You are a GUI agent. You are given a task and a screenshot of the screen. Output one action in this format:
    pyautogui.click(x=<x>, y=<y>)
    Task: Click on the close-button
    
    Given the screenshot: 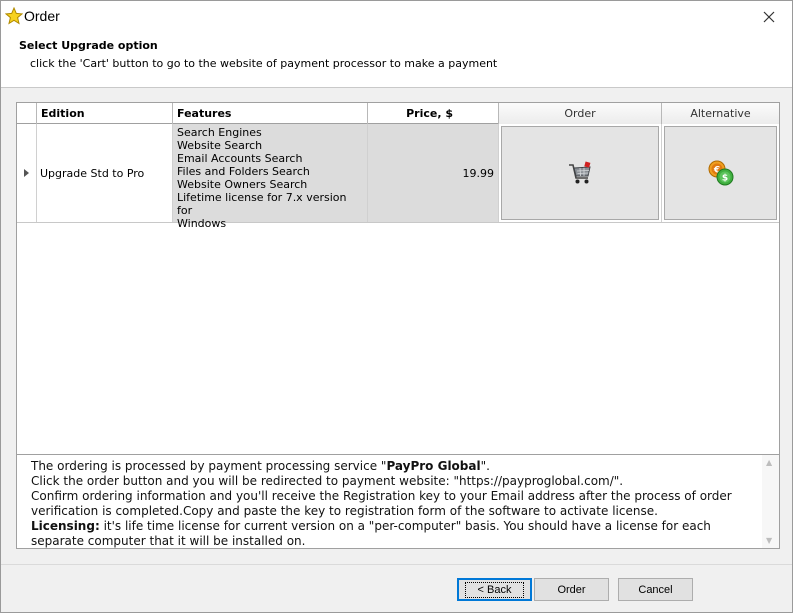 What is the action you would take?
    pyautogui.click(x=769, y=16)
    